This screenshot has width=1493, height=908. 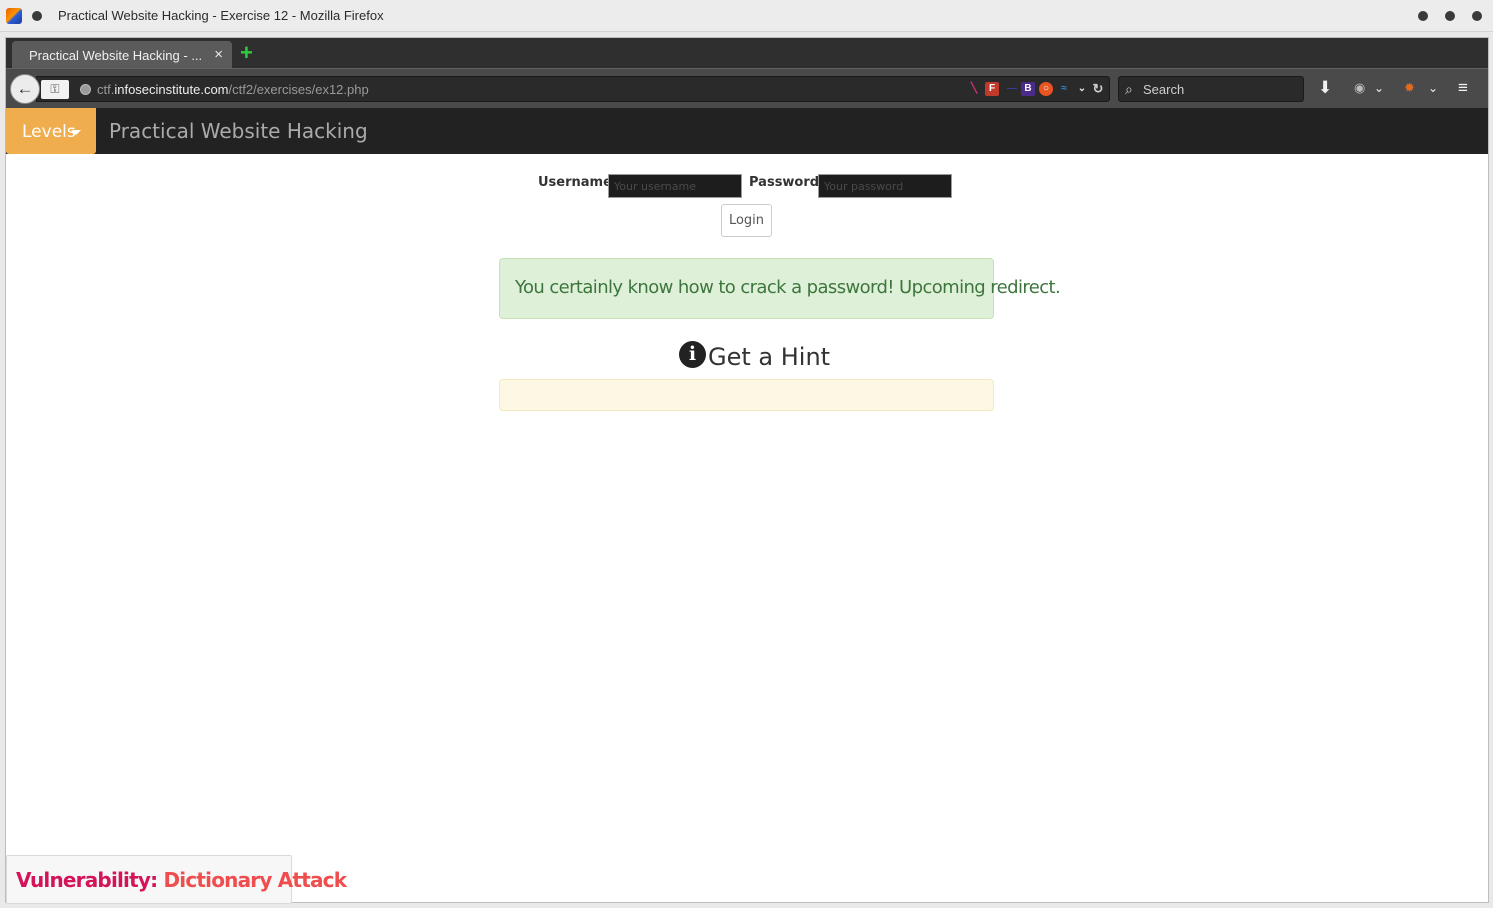 What do you see at coordinates (974, 89) in the screenshot?
I see `feather-icon: ╲` at bounding box center [974, 89].